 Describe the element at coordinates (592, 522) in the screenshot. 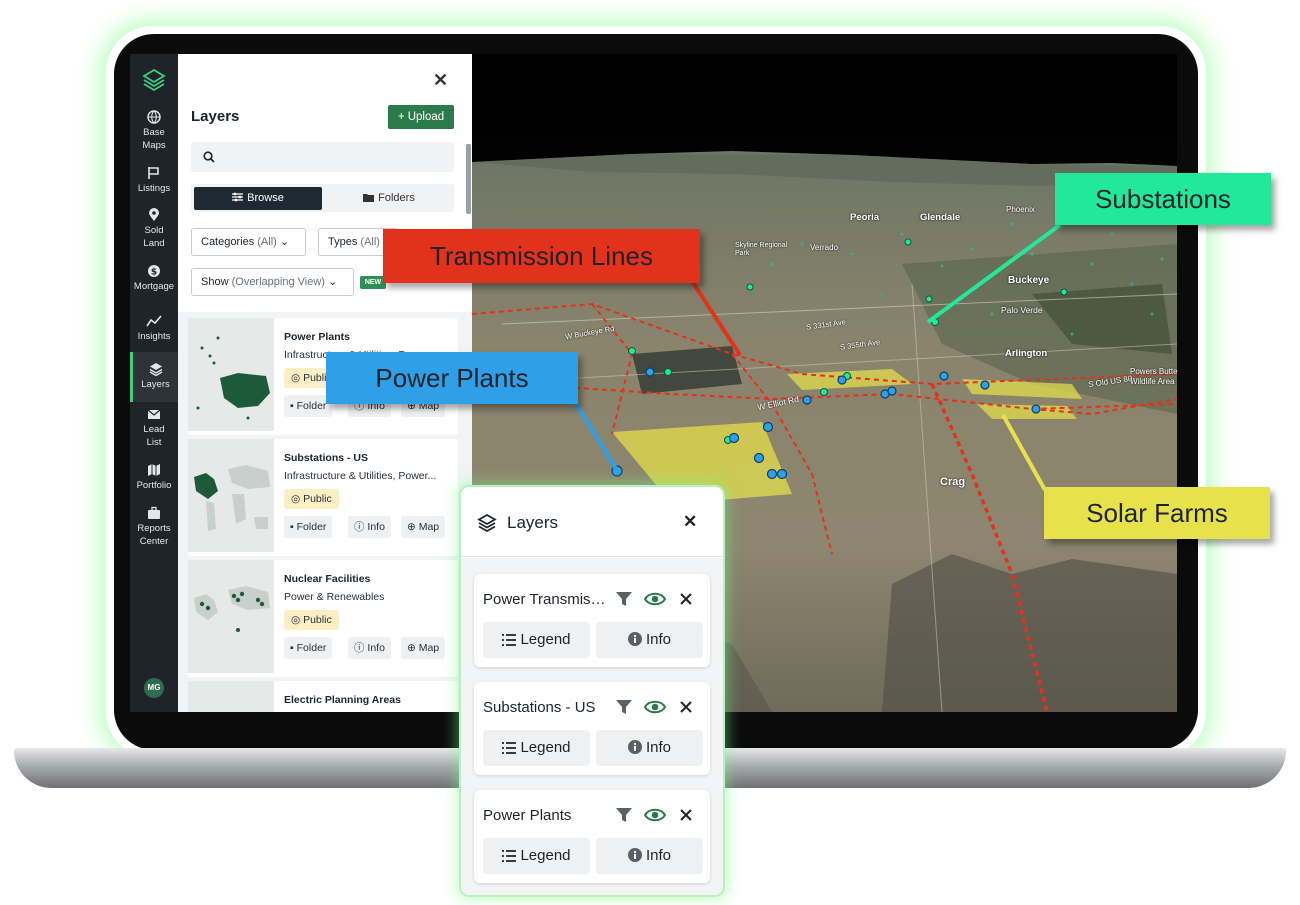

I see `active-layers-header: Layers ✕` at that location.